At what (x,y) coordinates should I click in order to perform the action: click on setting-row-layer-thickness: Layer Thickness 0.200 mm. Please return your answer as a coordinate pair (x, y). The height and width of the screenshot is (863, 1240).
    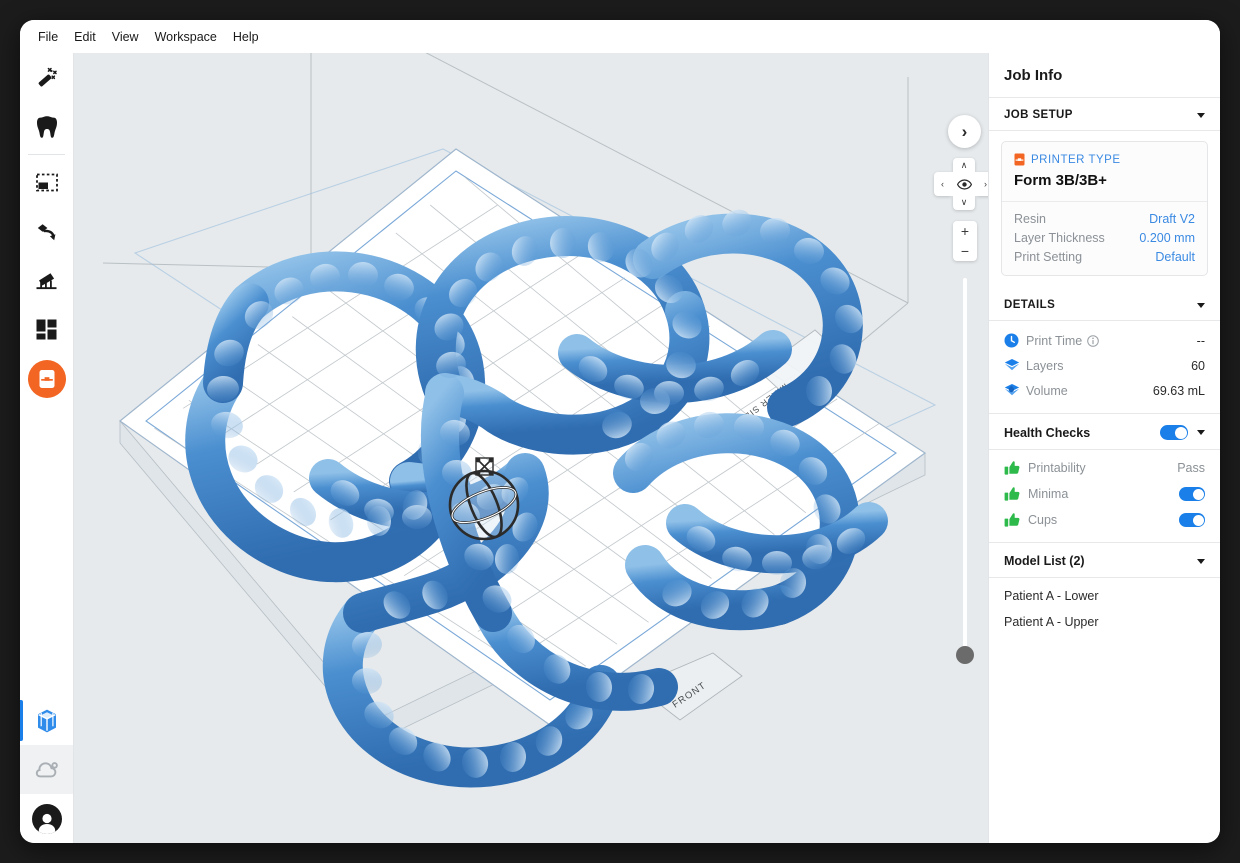
    Looking at the image, I should click on (1104, 237).